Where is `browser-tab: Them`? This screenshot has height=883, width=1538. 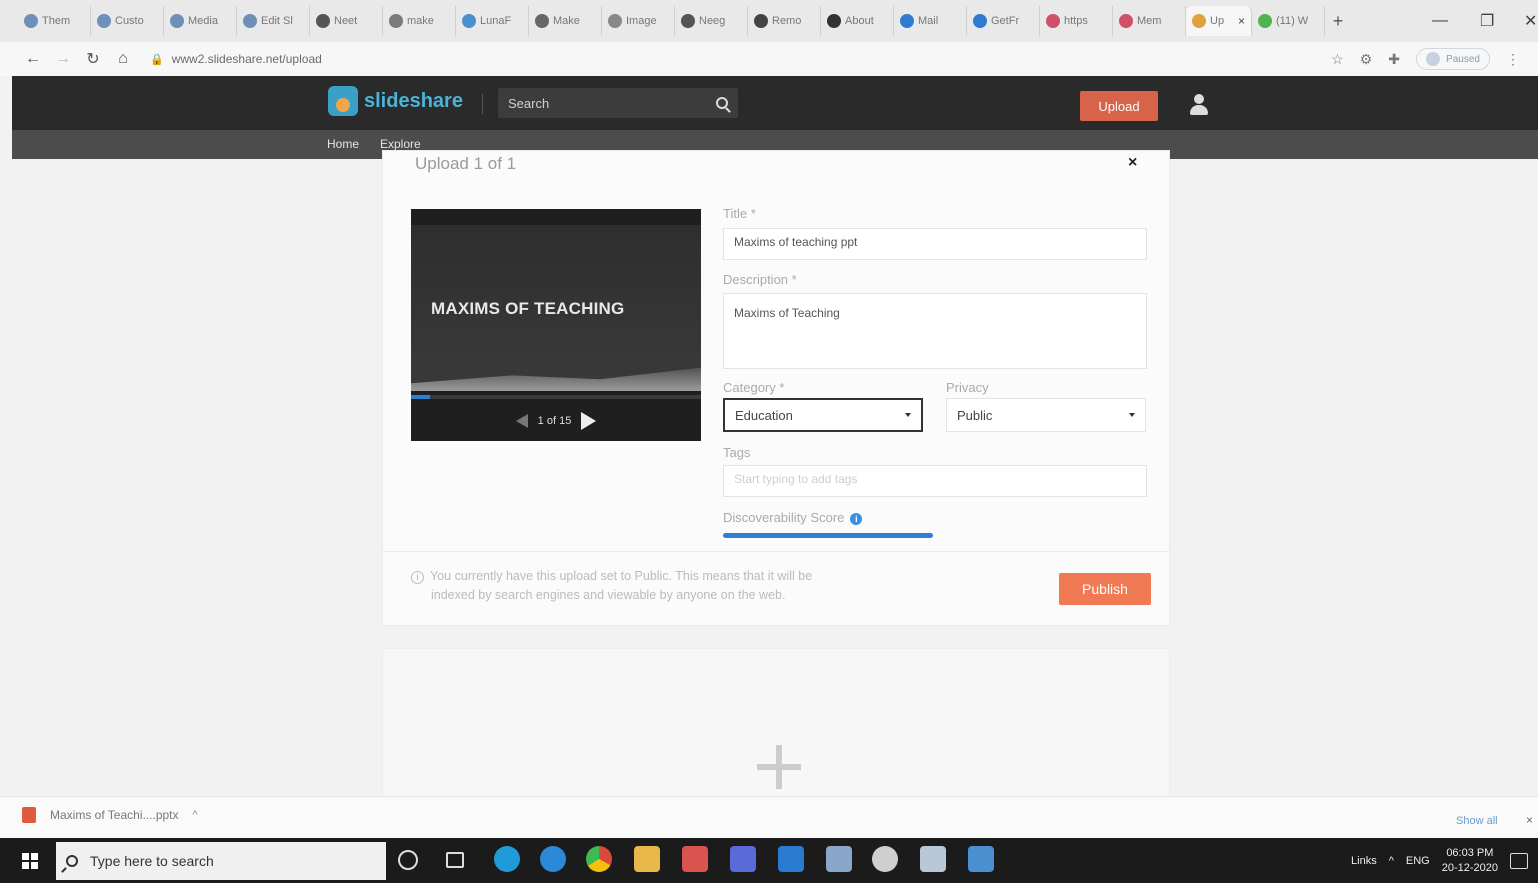
browser-tab: Them is located at coordinates (54, 21).